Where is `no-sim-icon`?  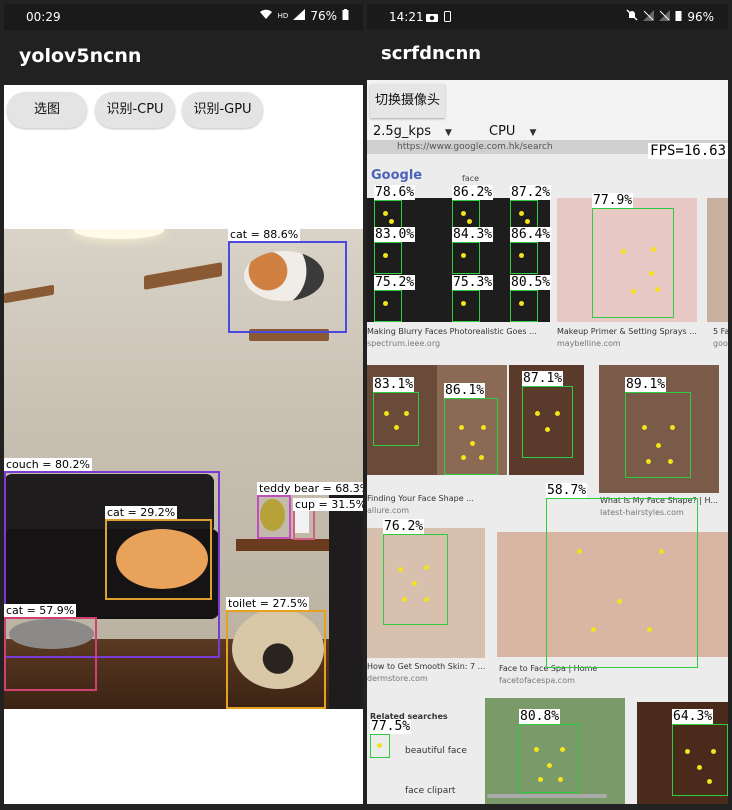 no-sim-icon is located at coordinates (665, 16).